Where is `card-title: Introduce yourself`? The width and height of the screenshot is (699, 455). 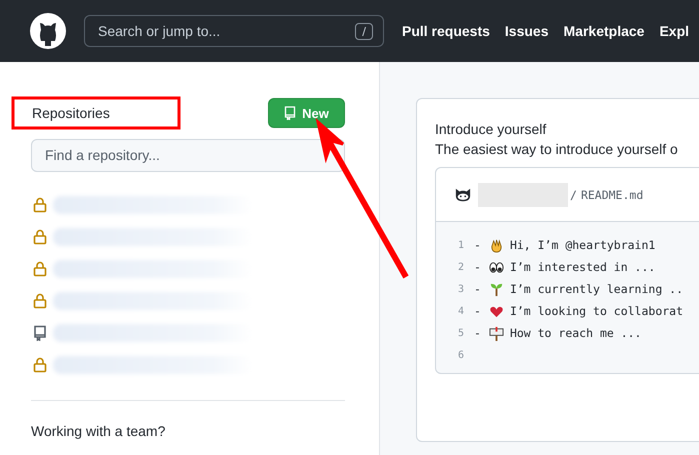
card-title: Introduce yourself is located at coordinates (491, 129).